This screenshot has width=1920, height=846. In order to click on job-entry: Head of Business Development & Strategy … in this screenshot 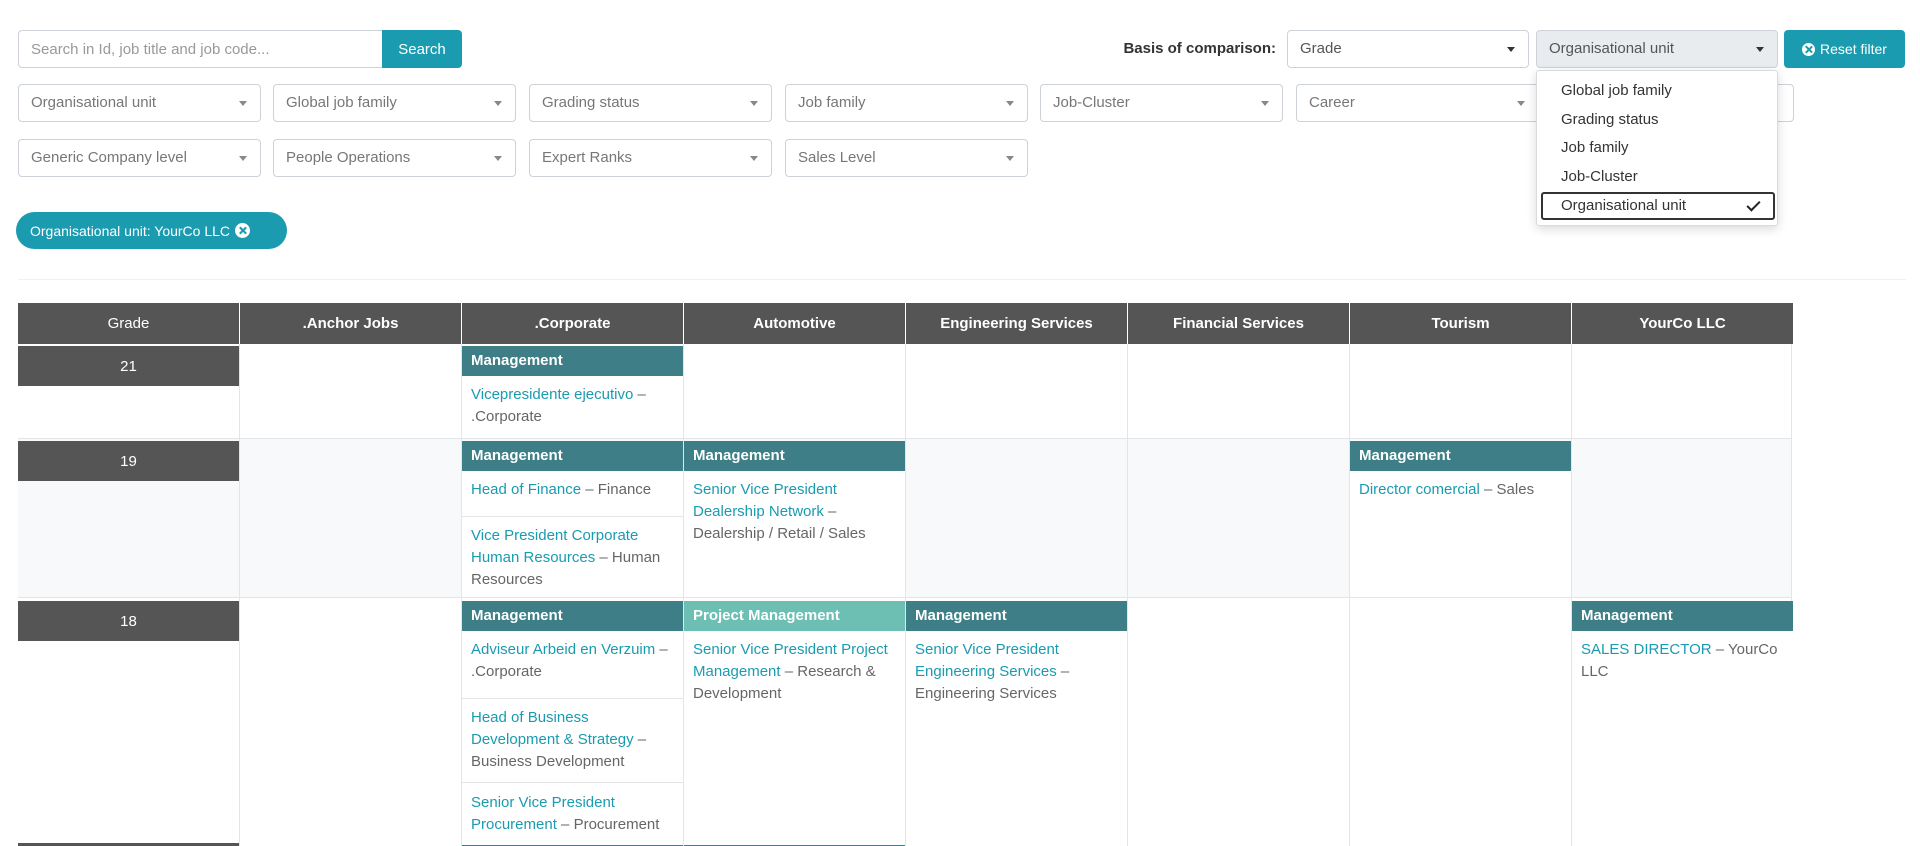, I will do `click(572, 741)`.